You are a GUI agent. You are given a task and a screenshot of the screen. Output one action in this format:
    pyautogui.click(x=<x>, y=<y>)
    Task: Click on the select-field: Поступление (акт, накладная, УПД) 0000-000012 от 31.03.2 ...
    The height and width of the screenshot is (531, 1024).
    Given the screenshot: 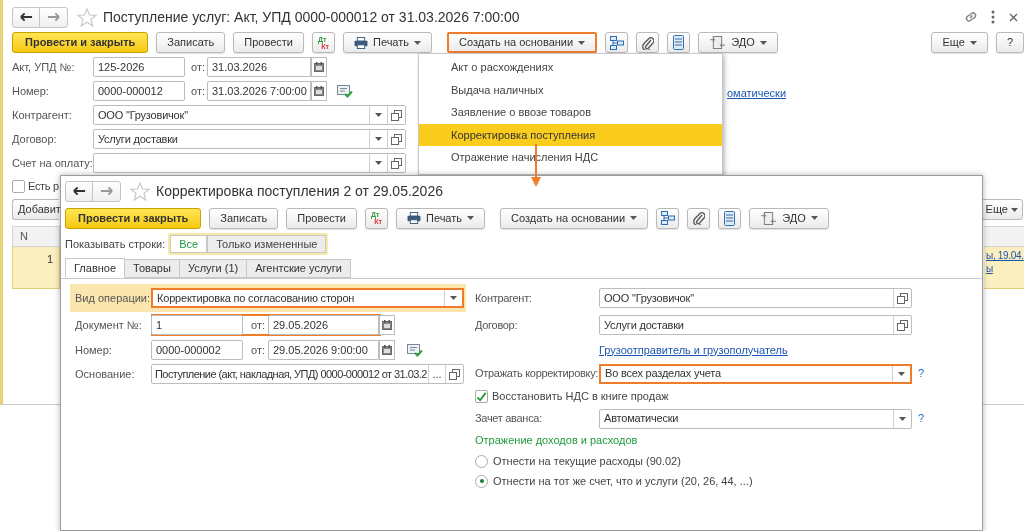 What is the action you would take?
    pyautogui.click(x=307, y=374)
    